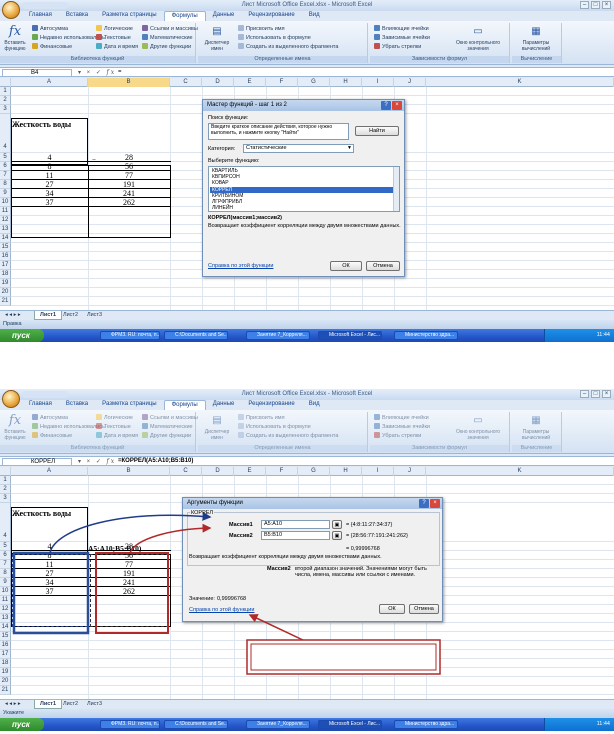 The width and height of the screenshot is (614, 734). I want to click on tab-home: Главная, so click(40, 16).